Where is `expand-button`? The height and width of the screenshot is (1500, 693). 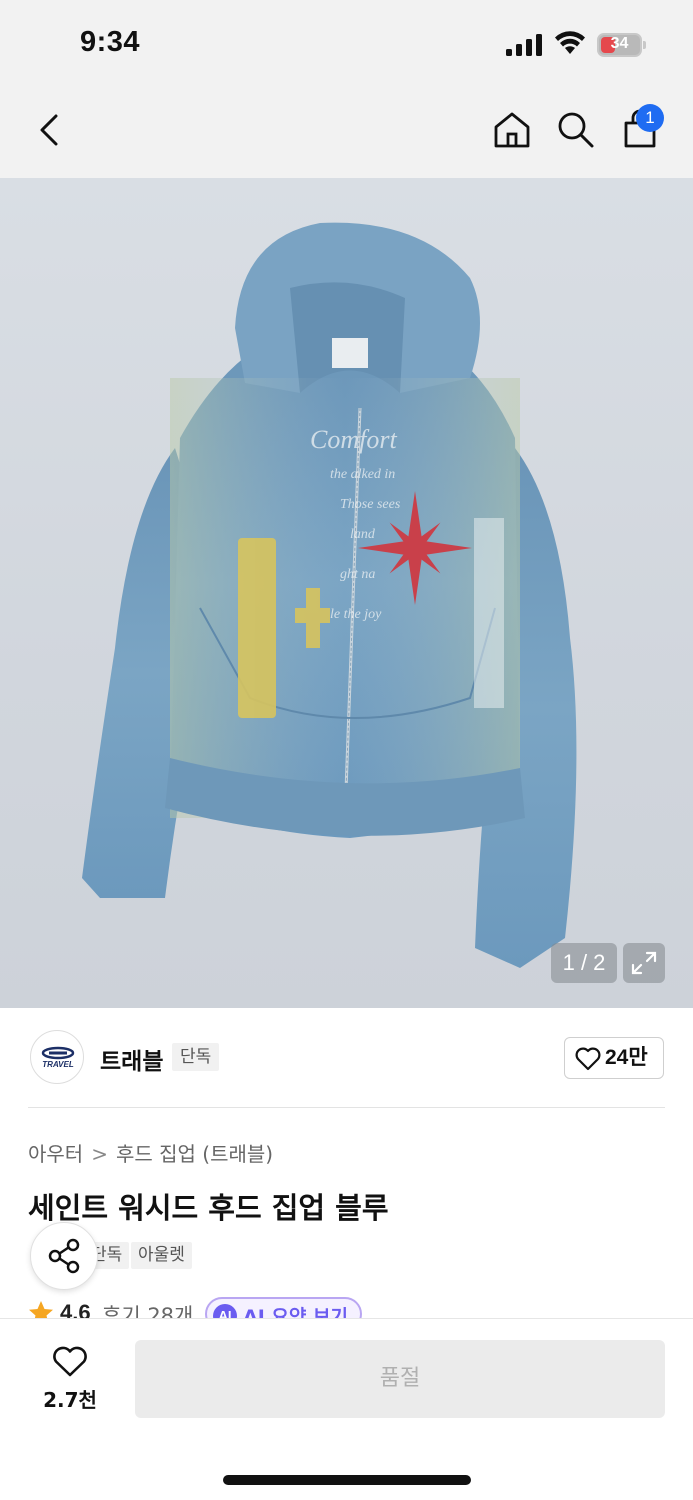
expand-button is located at coordinates (644, 963).